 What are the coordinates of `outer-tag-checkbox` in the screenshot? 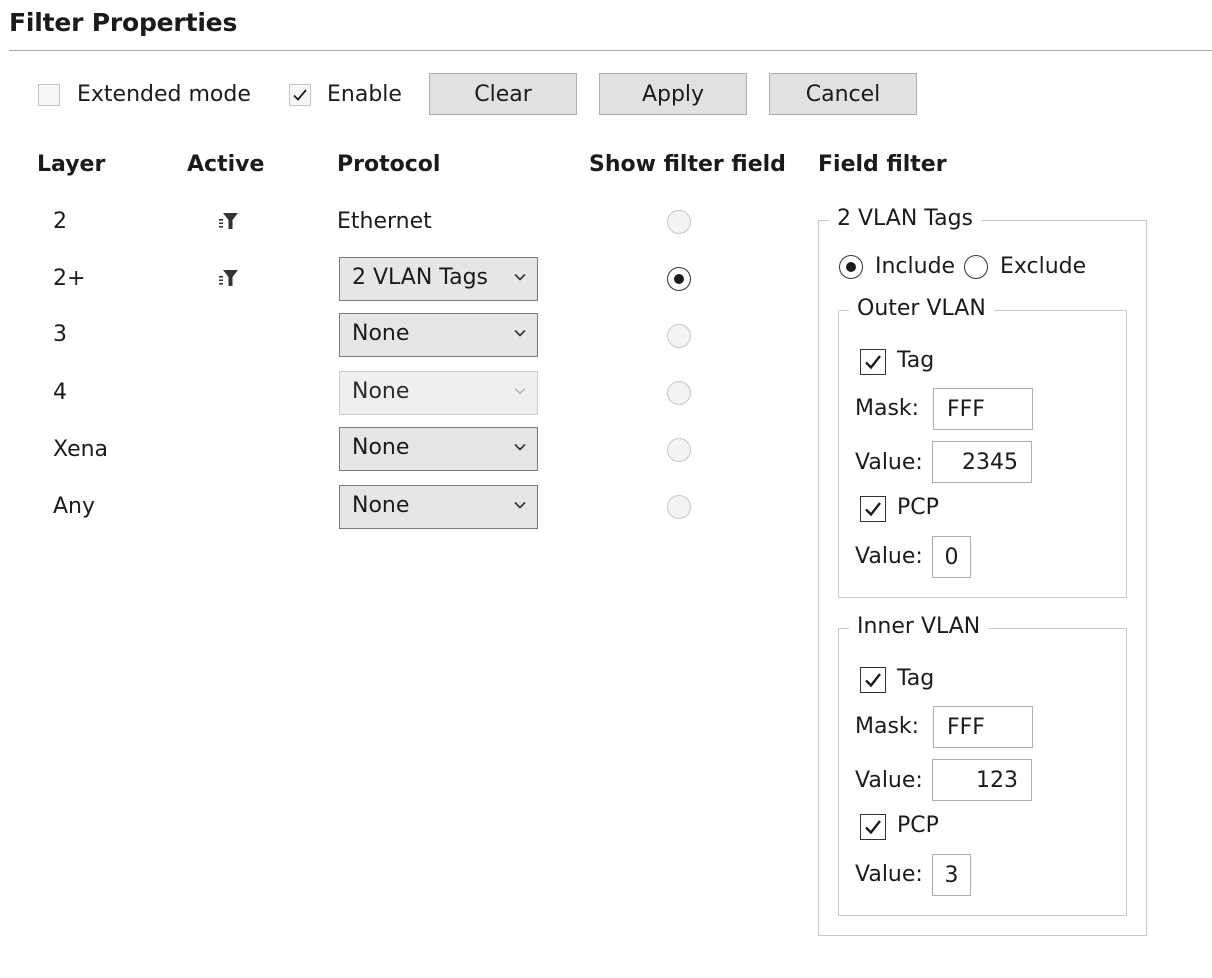 It's located at (873, 362).